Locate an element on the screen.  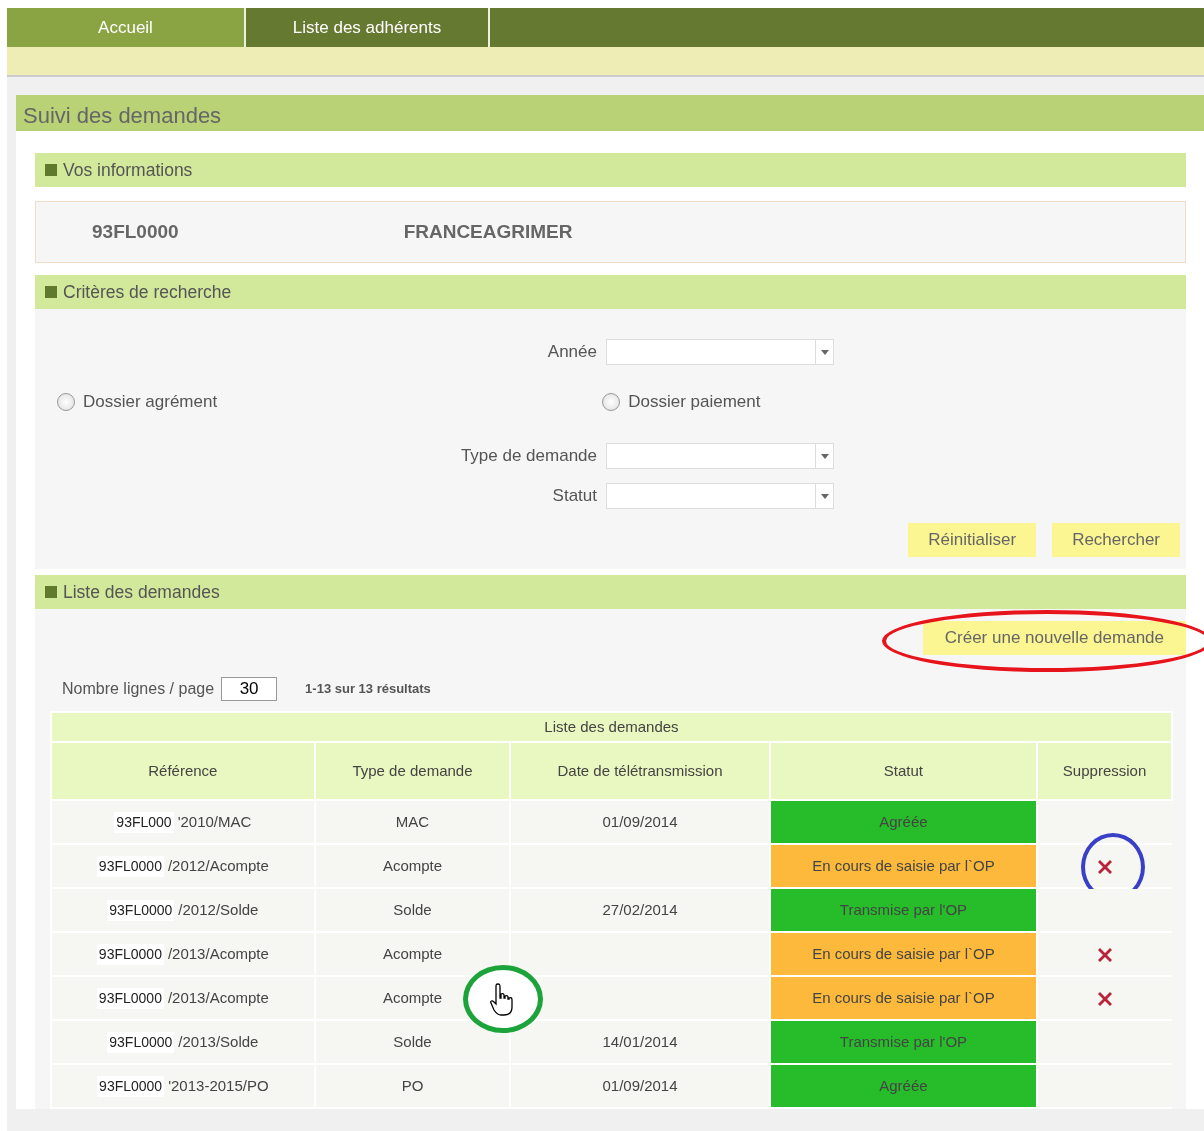
member-name: FRANCEAGRIMER is located at coordinates (488, 231).